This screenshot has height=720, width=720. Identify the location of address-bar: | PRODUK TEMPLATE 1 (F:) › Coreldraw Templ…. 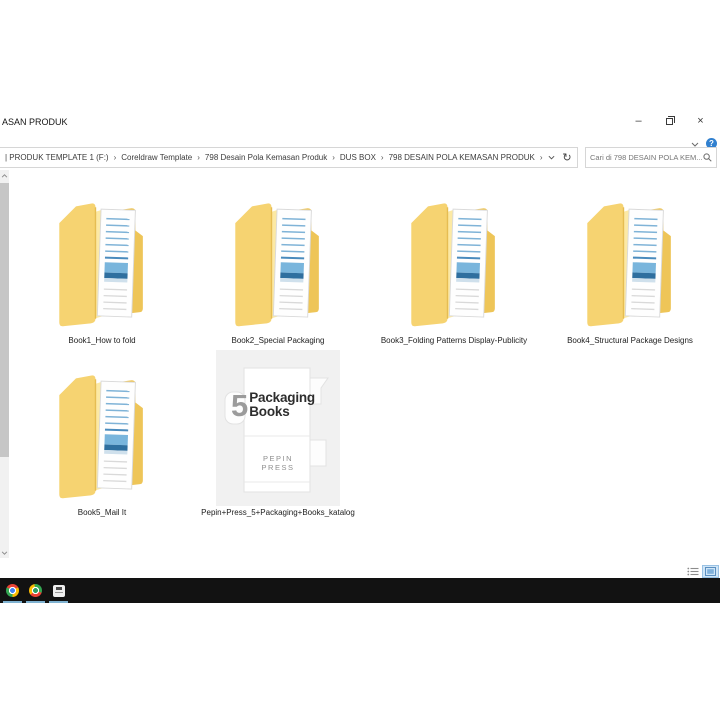
(289, 157).